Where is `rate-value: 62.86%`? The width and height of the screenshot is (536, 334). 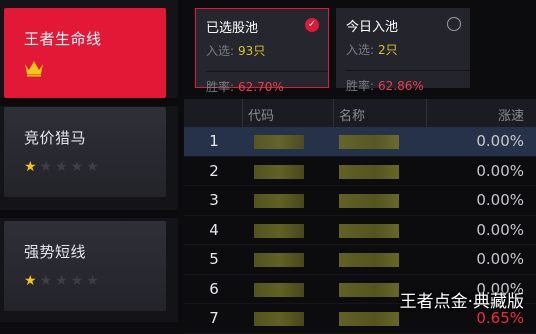 rate-value: 62.86% is located at coordinates (401, 85).